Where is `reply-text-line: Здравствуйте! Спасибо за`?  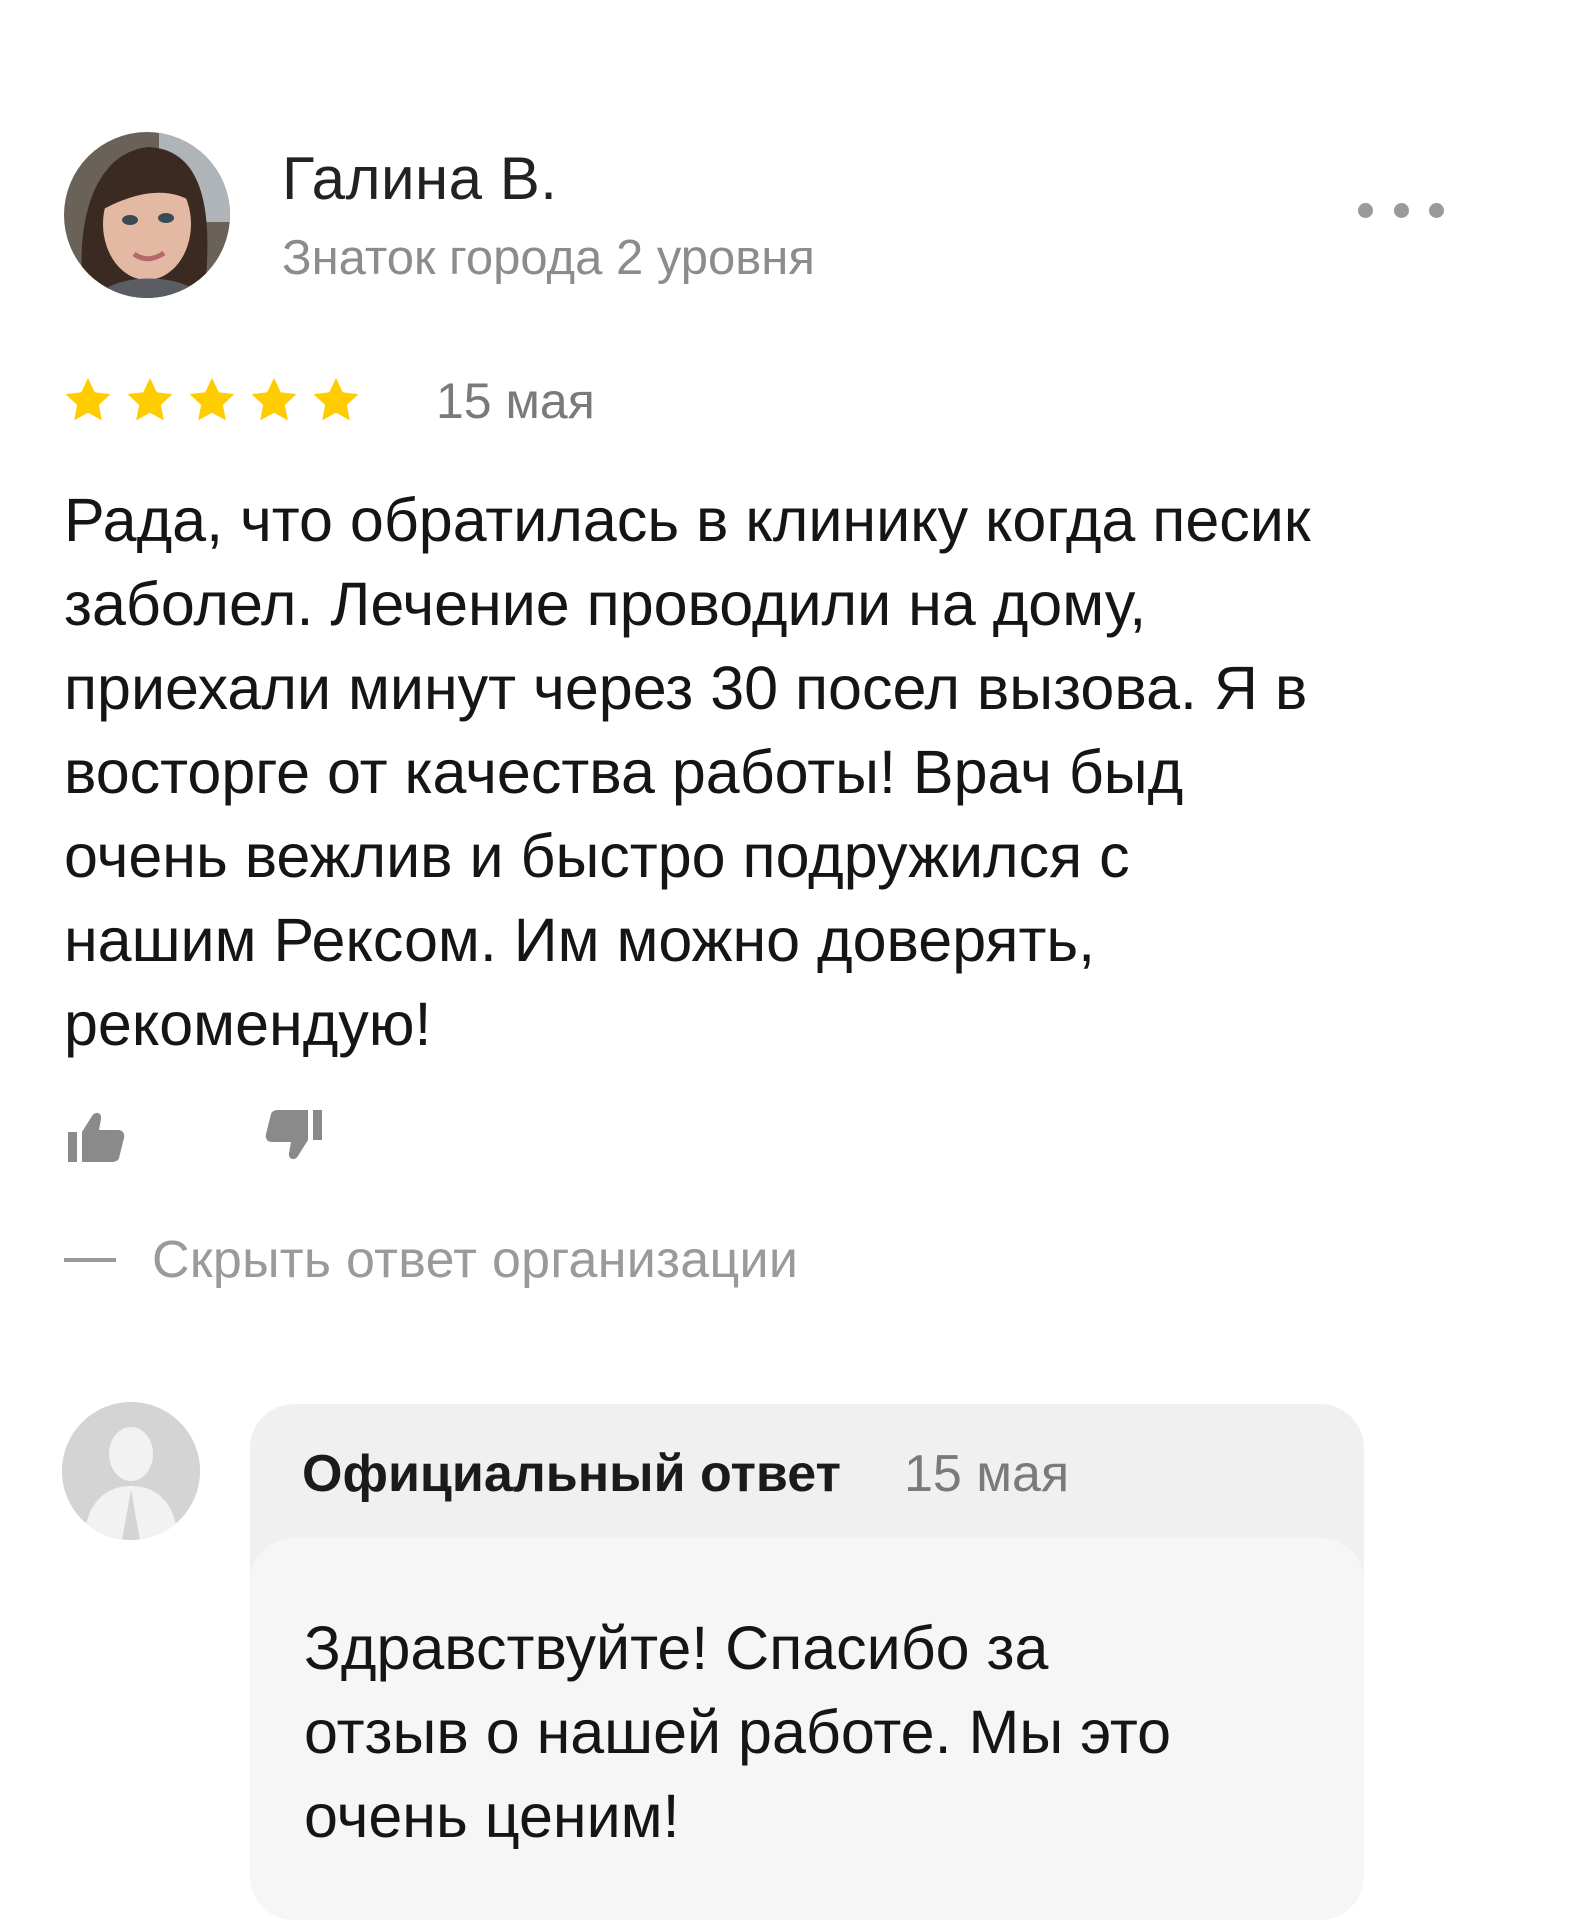
reply-text-line: Здравствуйте! Спасибо за is located at coordinates (676, 1648).